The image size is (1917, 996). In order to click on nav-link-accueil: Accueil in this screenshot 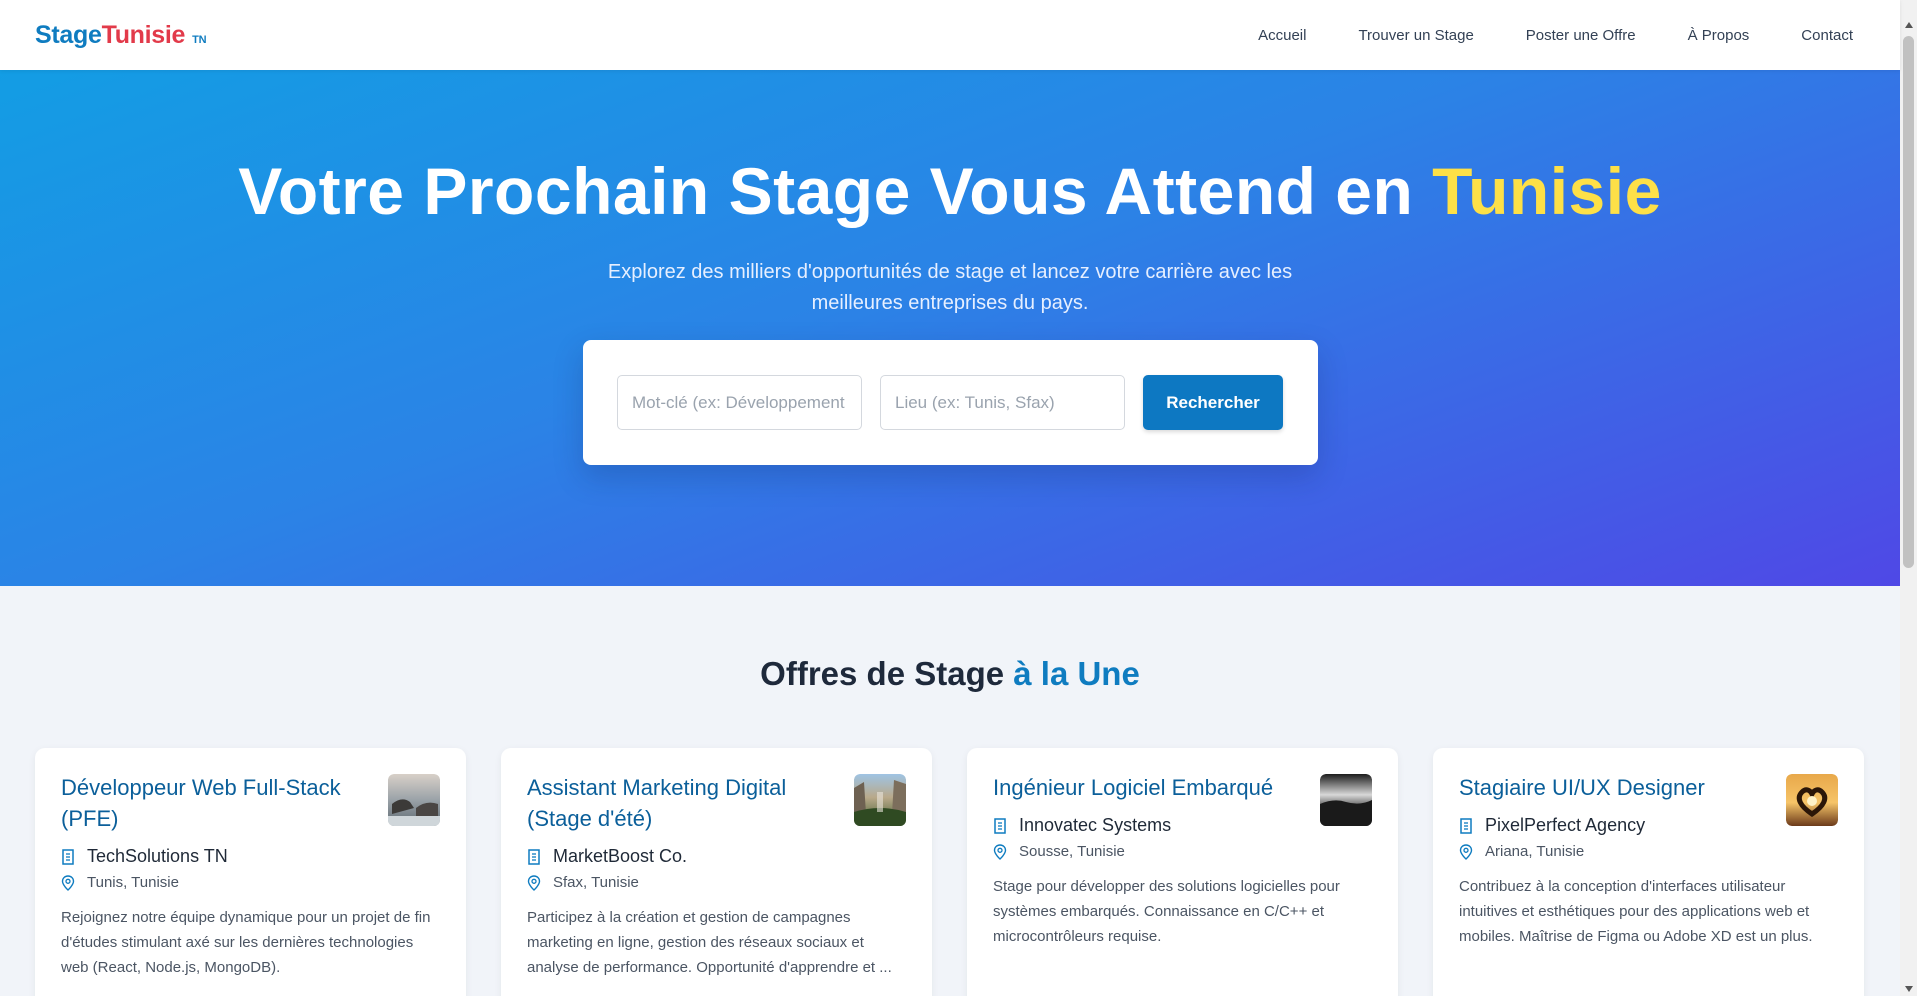, I will do `click(1282, 35)`.